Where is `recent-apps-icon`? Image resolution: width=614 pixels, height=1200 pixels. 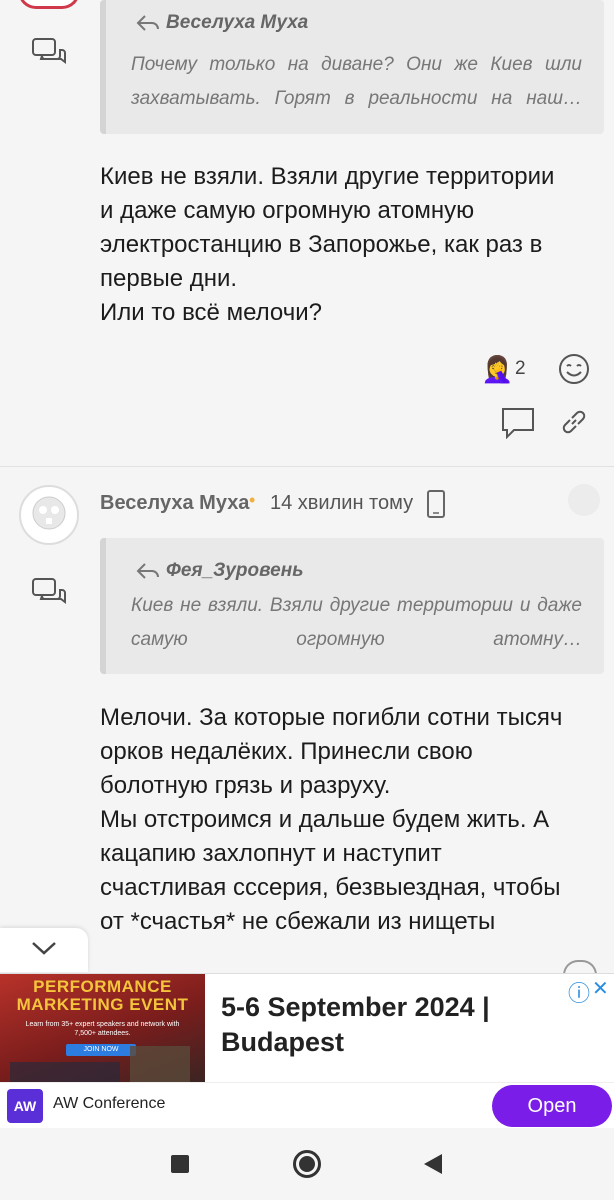
recent-apps-icon is located at coordinates (180, 1164).